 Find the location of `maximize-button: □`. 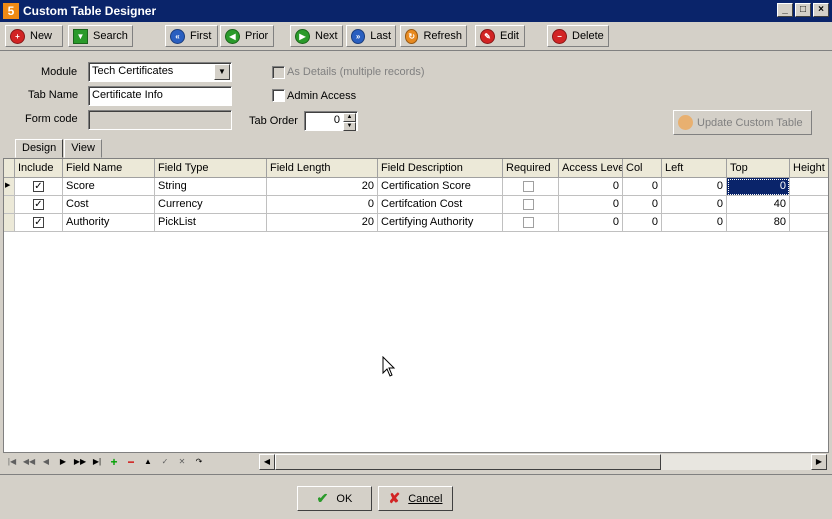

maximize-button: □ is located at coordinates (803, 10).